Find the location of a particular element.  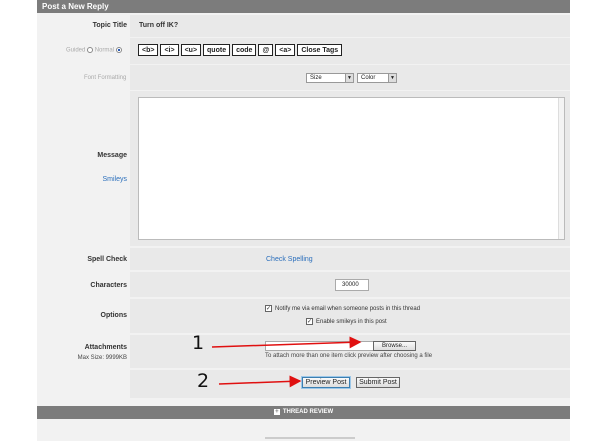

annotation-arrows is located at coordinates (286, 362).